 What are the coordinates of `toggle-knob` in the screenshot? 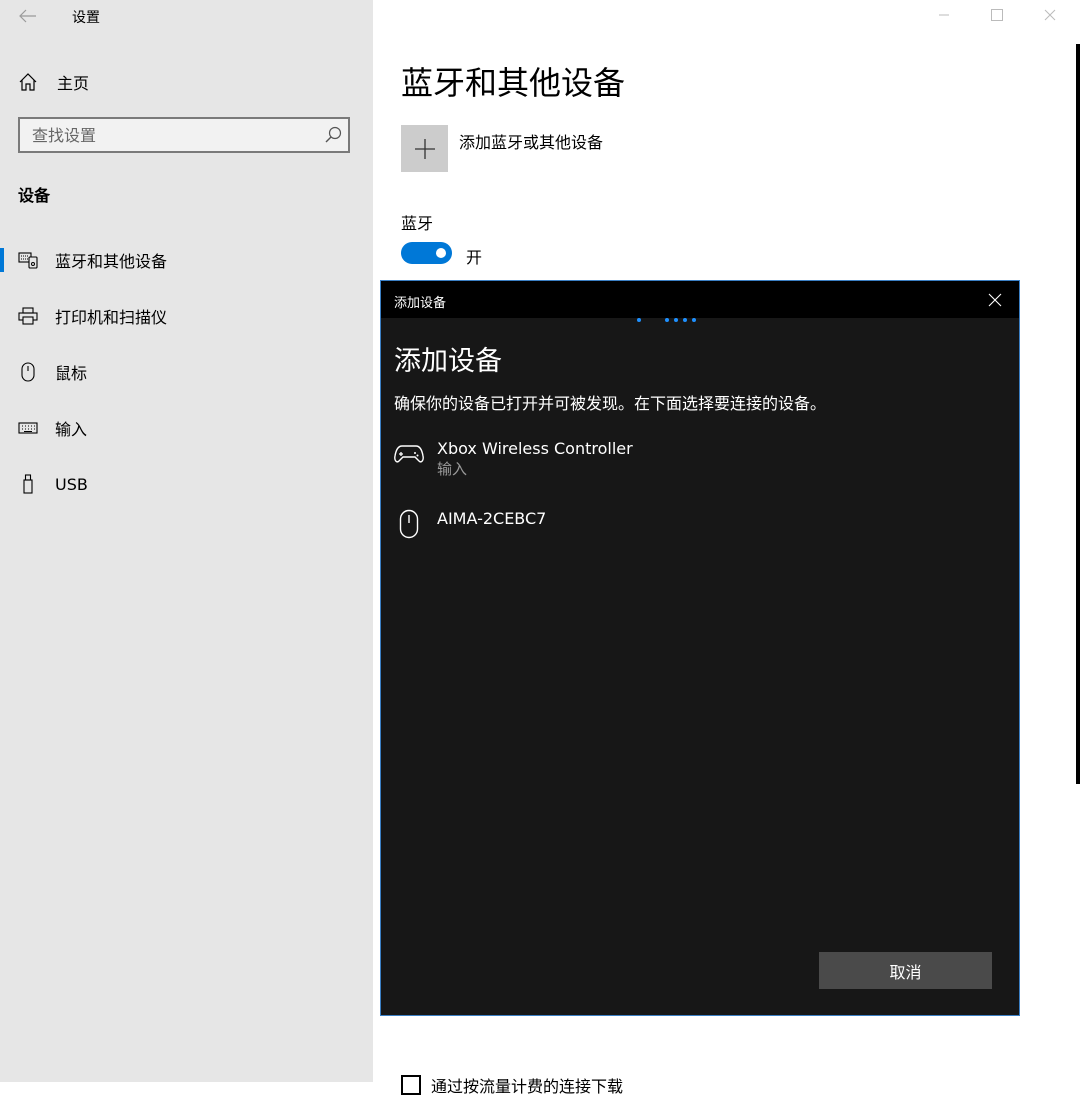 It's located at (441, 253).